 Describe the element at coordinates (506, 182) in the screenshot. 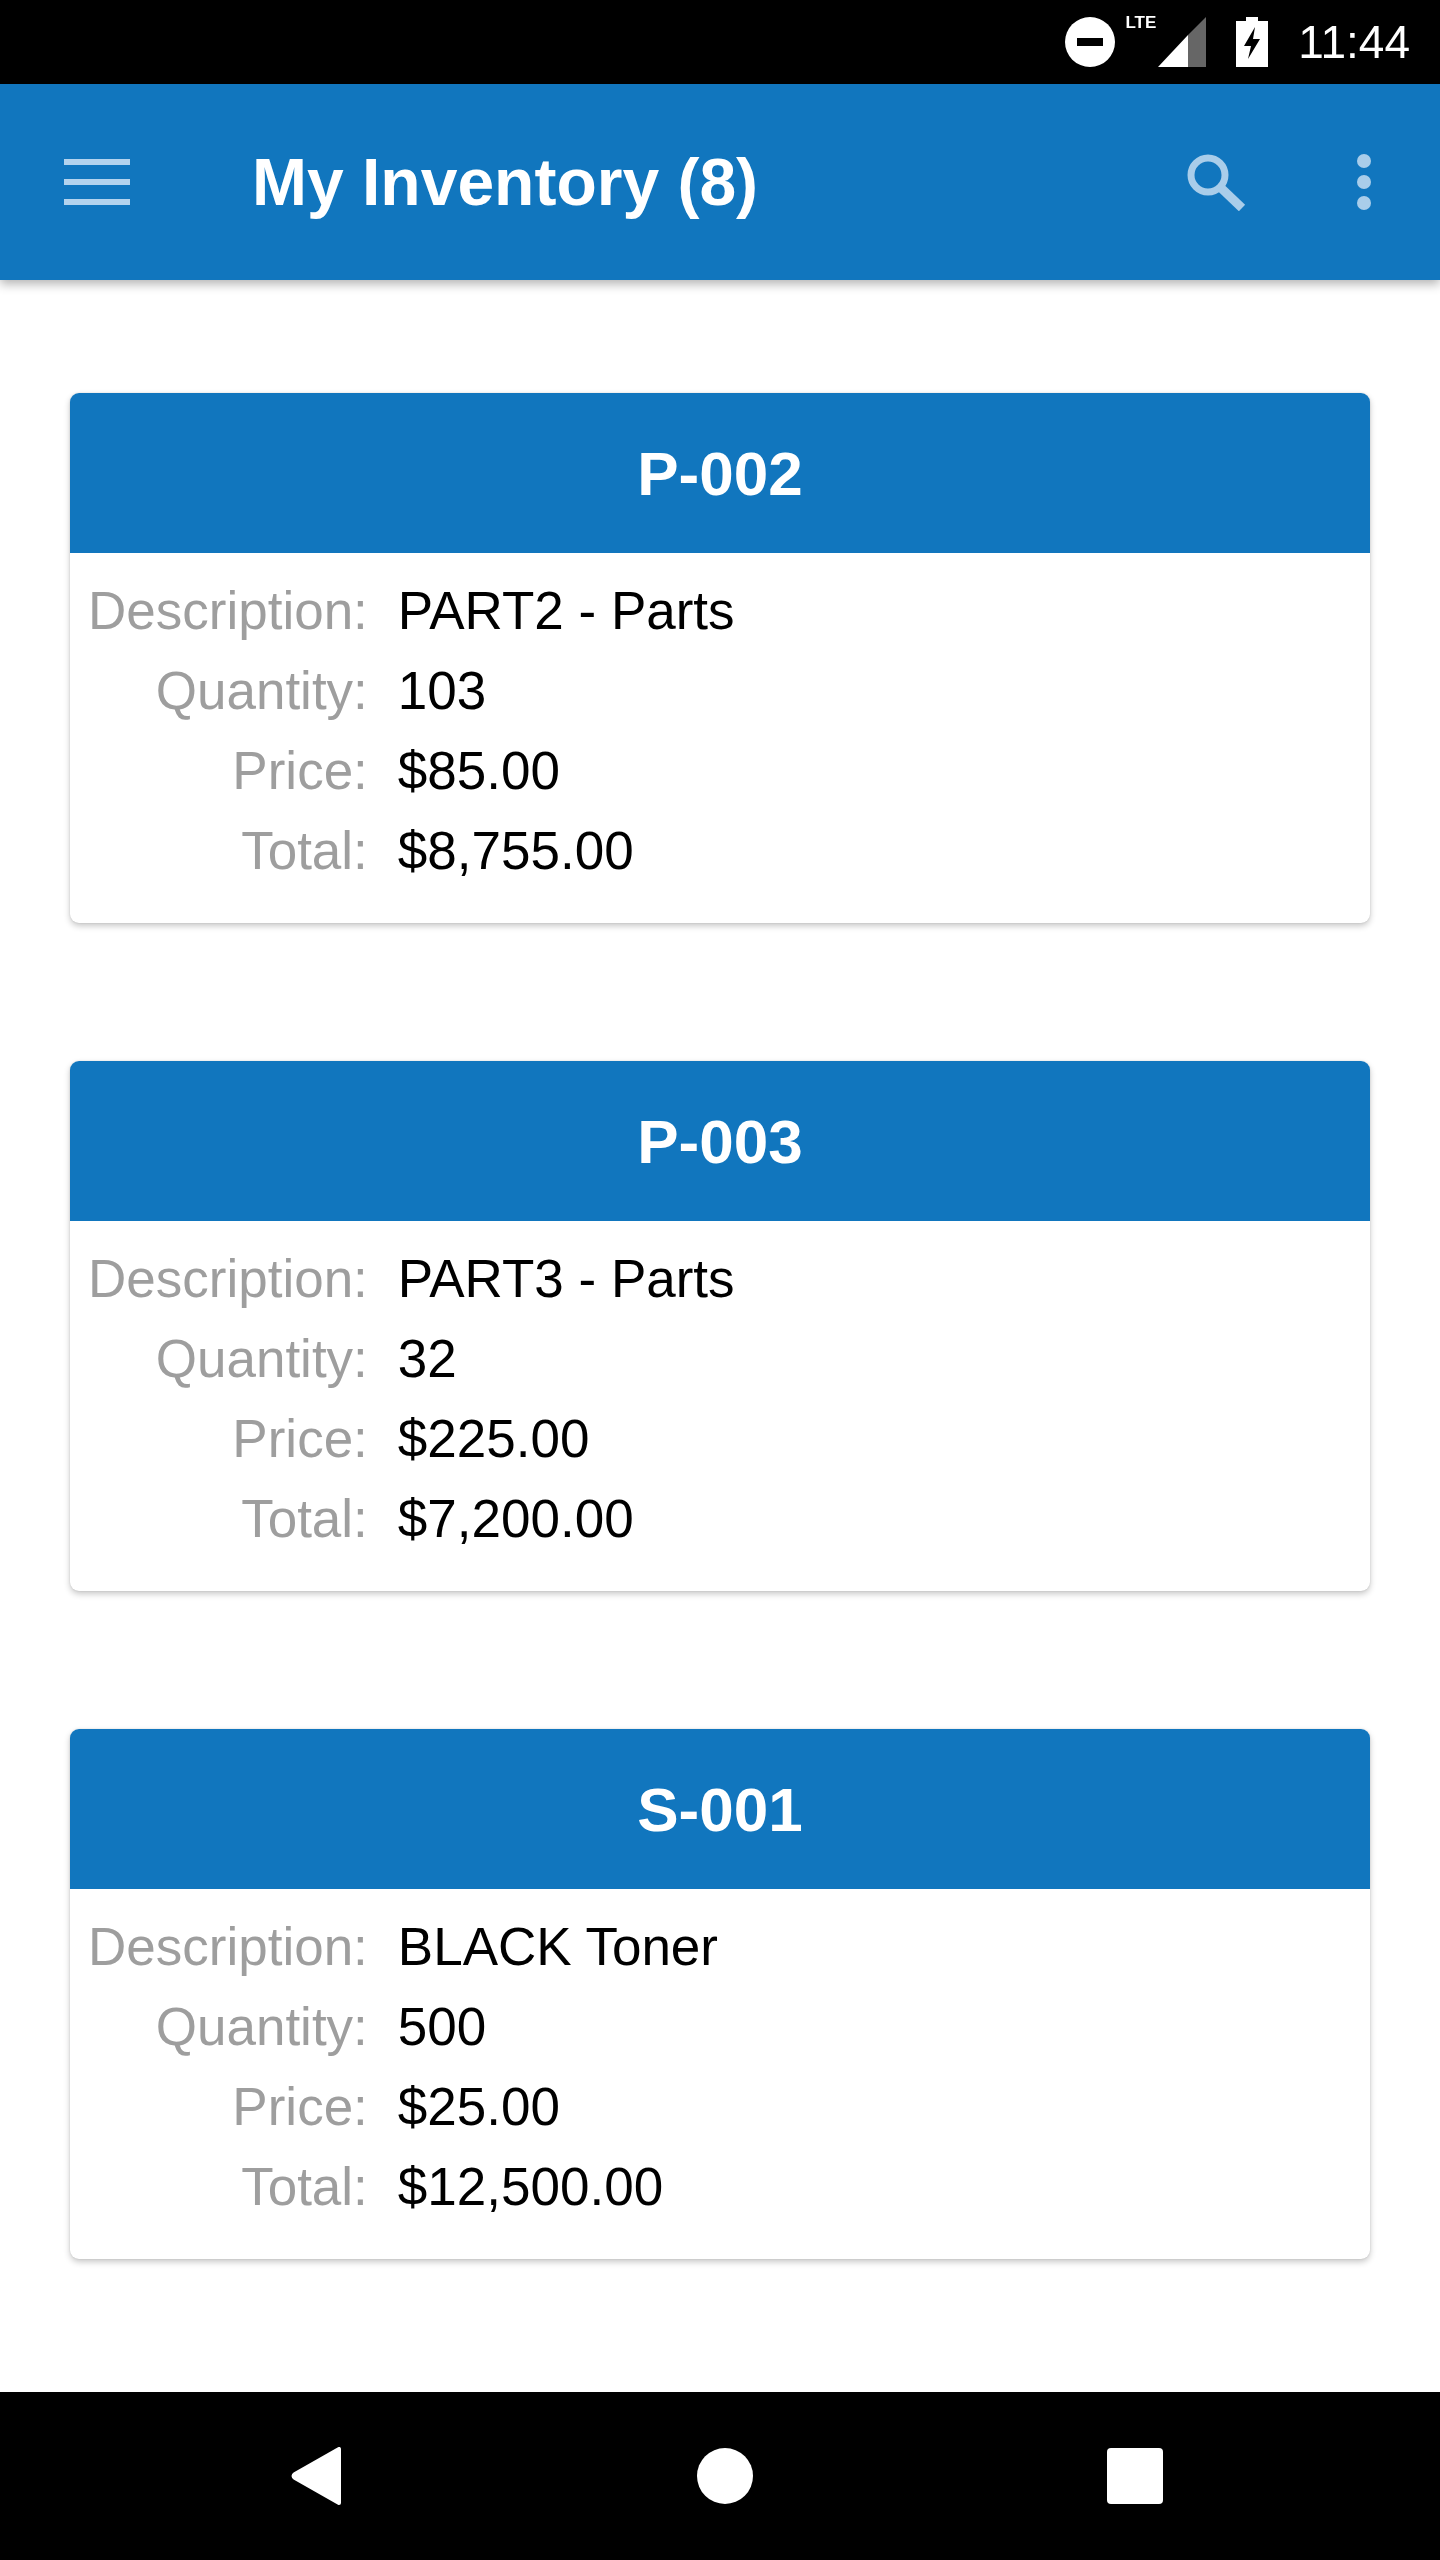

I see `app-title: My Inventory (8)` at that location.